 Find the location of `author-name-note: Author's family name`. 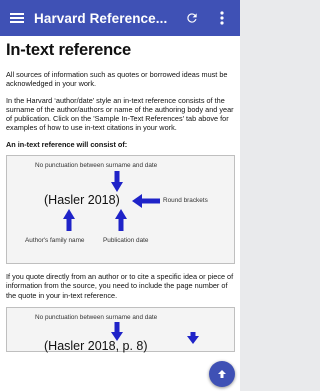

author-name-note: Author's family name is located at coordinates (55, 241).